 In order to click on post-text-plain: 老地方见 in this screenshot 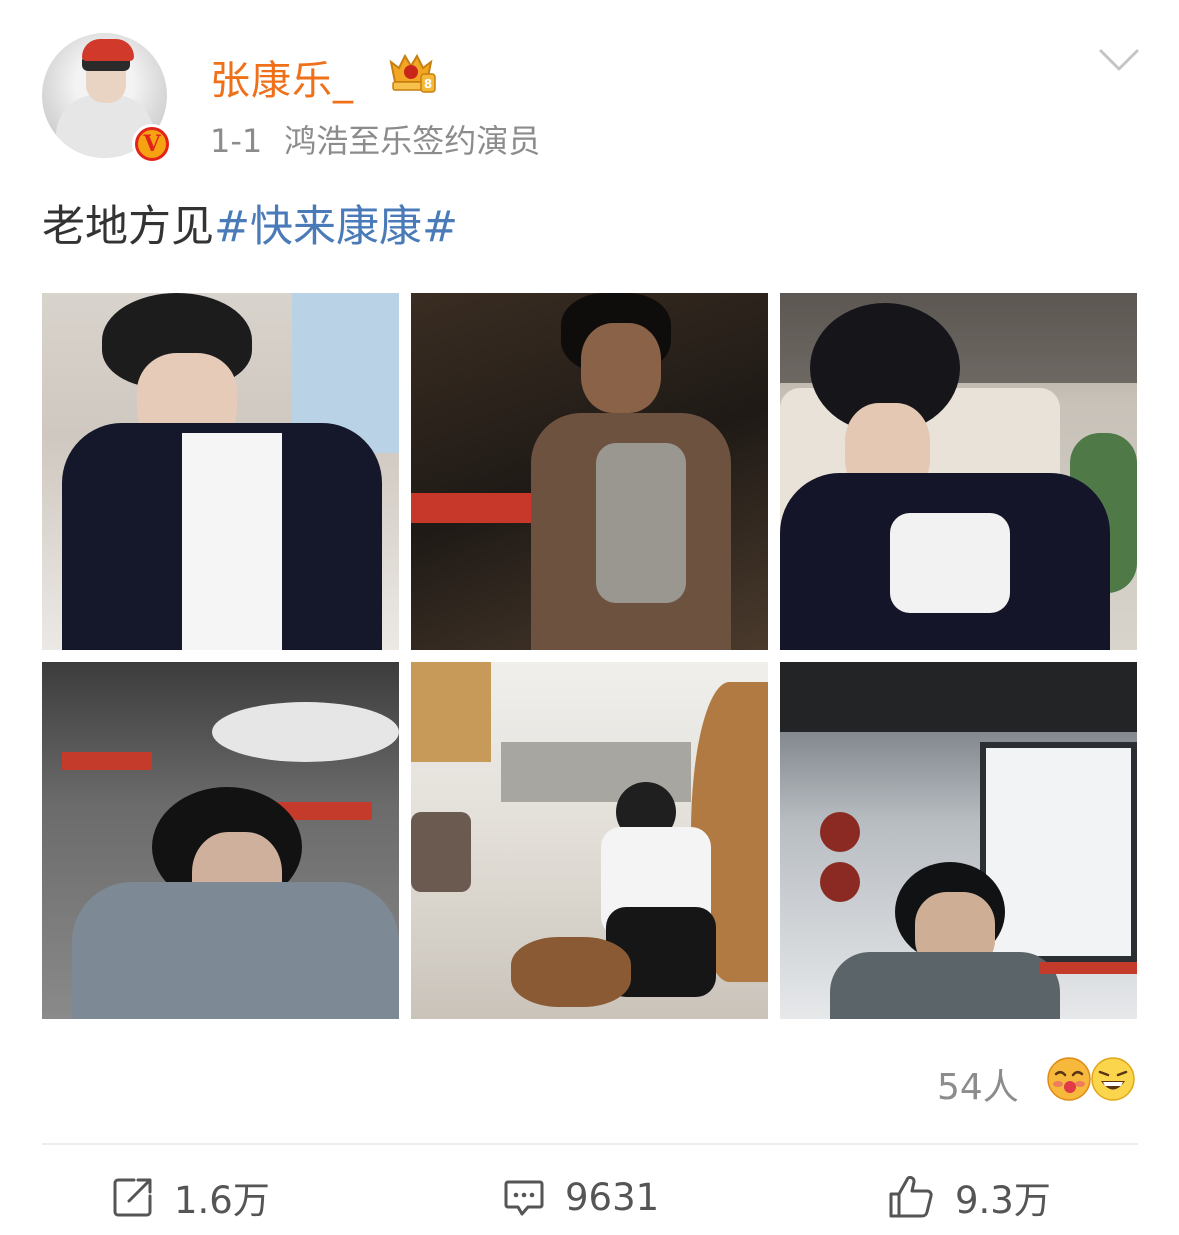, I will do `click(128, 227)`.